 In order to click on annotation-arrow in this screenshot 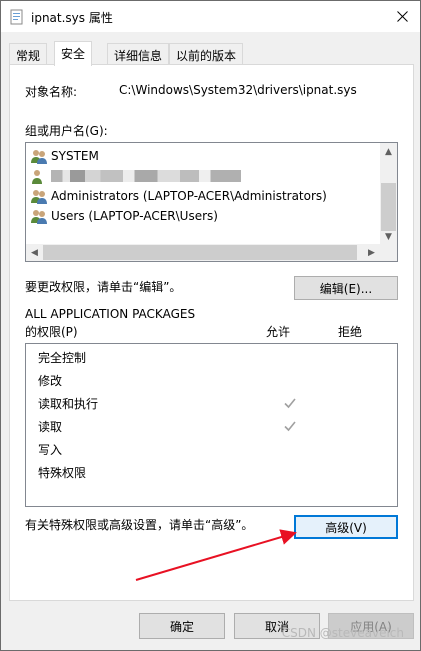, I will do `click(216, 555)`.